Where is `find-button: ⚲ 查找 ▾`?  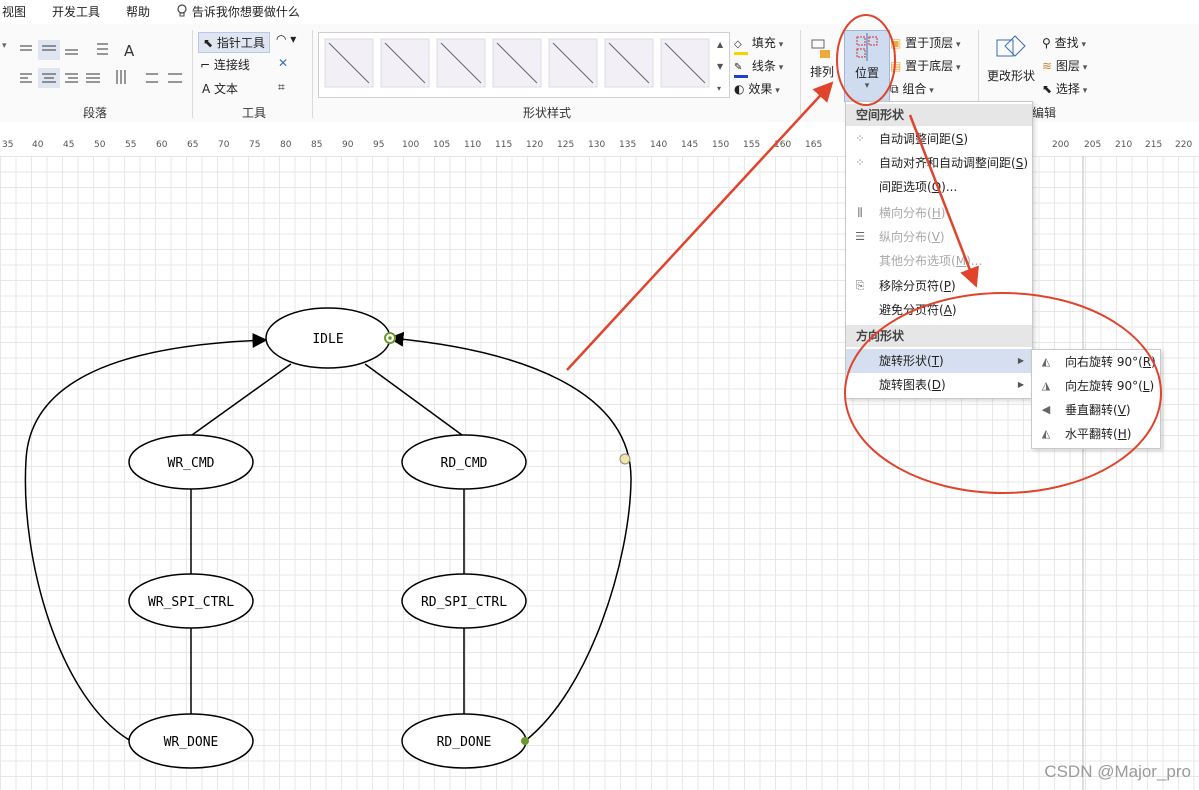
find-button: ⚲ 查找 ▾ is located at coordinates (1064, 42).